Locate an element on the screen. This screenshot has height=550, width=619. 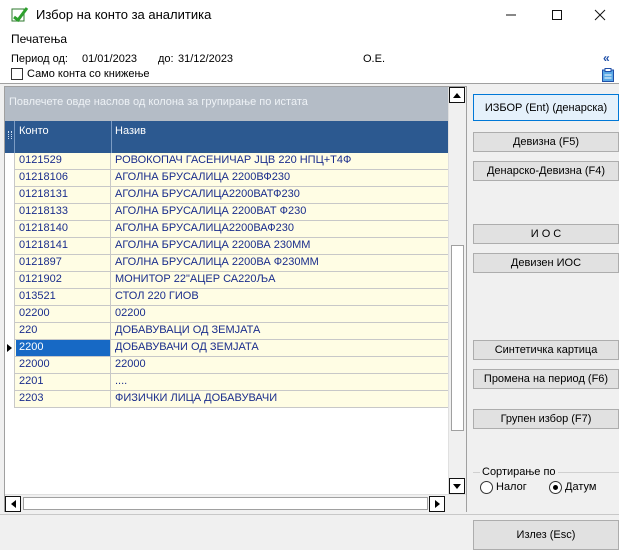
cell-naziv: РОВОКОПАЧ ГАСЕНИЧАР ЈЦВ 220 НПЦ+Т4Ф is located at coordinates (280, 161).